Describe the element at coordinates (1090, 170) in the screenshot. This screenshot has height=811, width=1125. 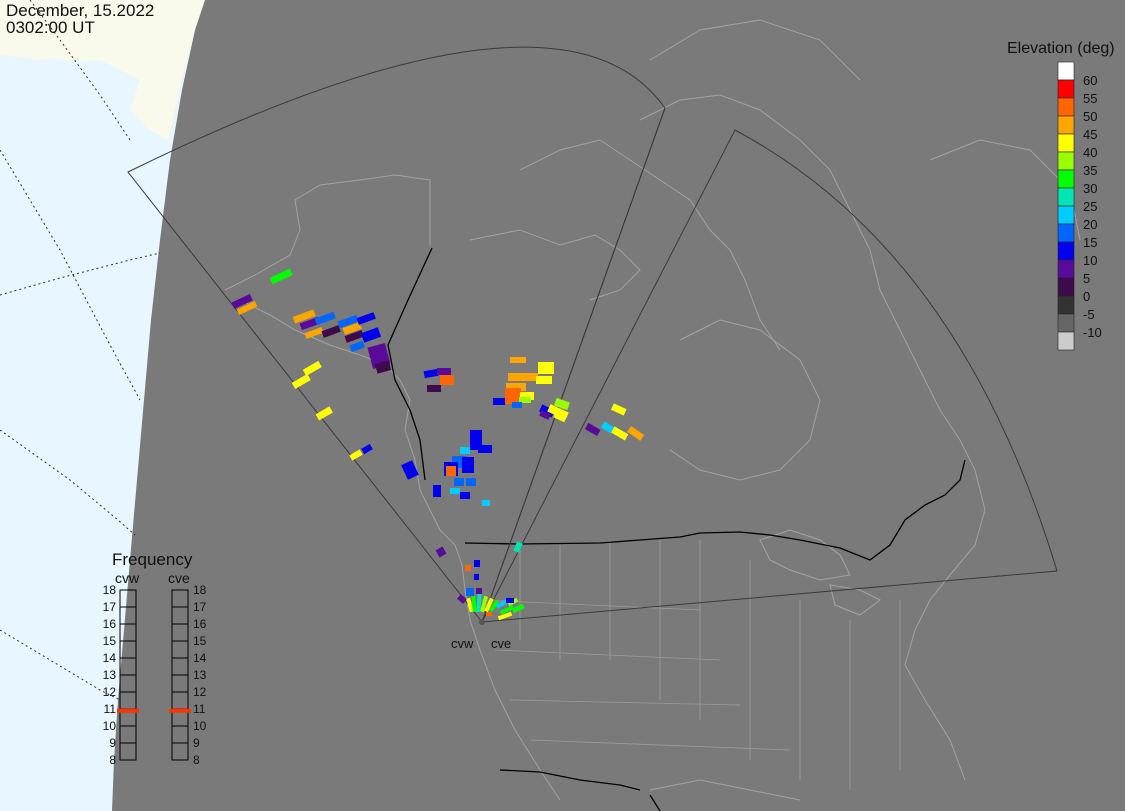
I see `elevation-scale-label: 35` at that location.